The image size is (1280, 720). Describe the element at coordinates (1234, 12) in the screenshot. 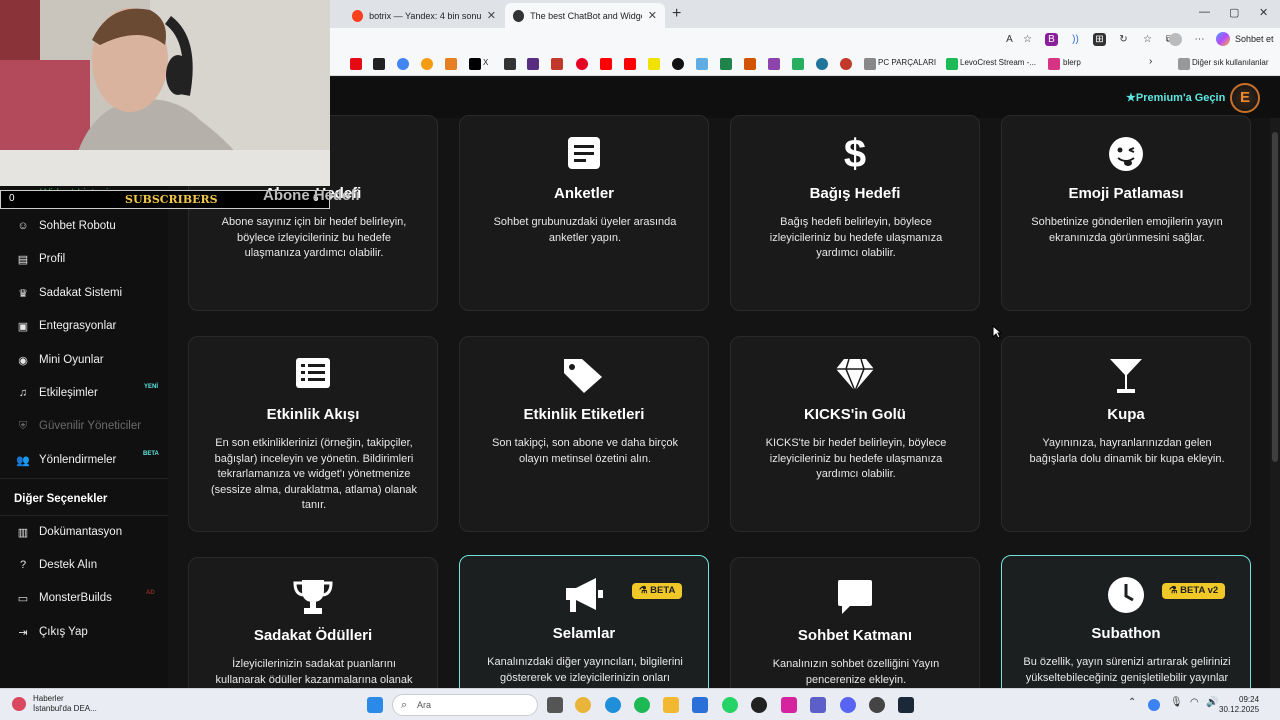

I see `maximize-icon: ▢` at that location.